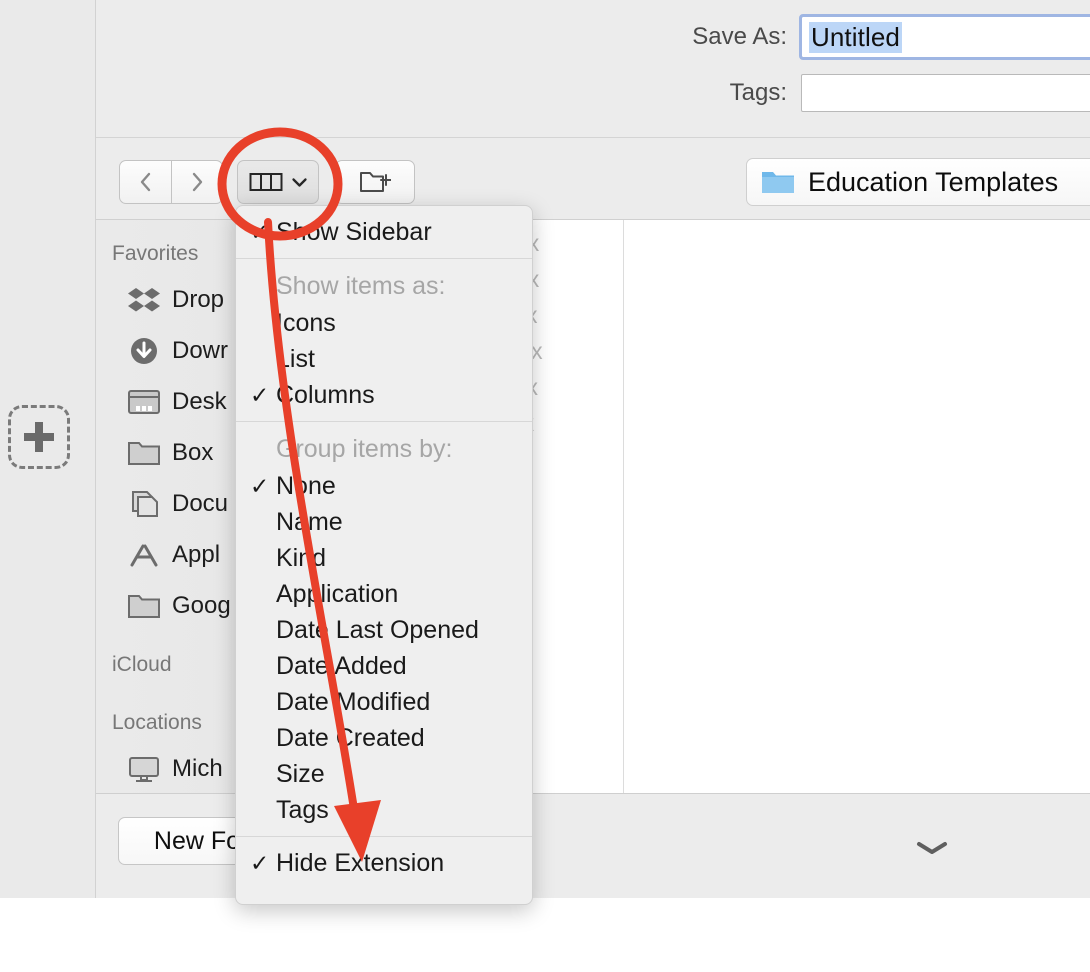 This screenshot has height=972, width=1090. What do you see at coordinates (201, 605) in the screenshot?
I see `sidebar-item-label: Goog` at bounding box center [201, 605].